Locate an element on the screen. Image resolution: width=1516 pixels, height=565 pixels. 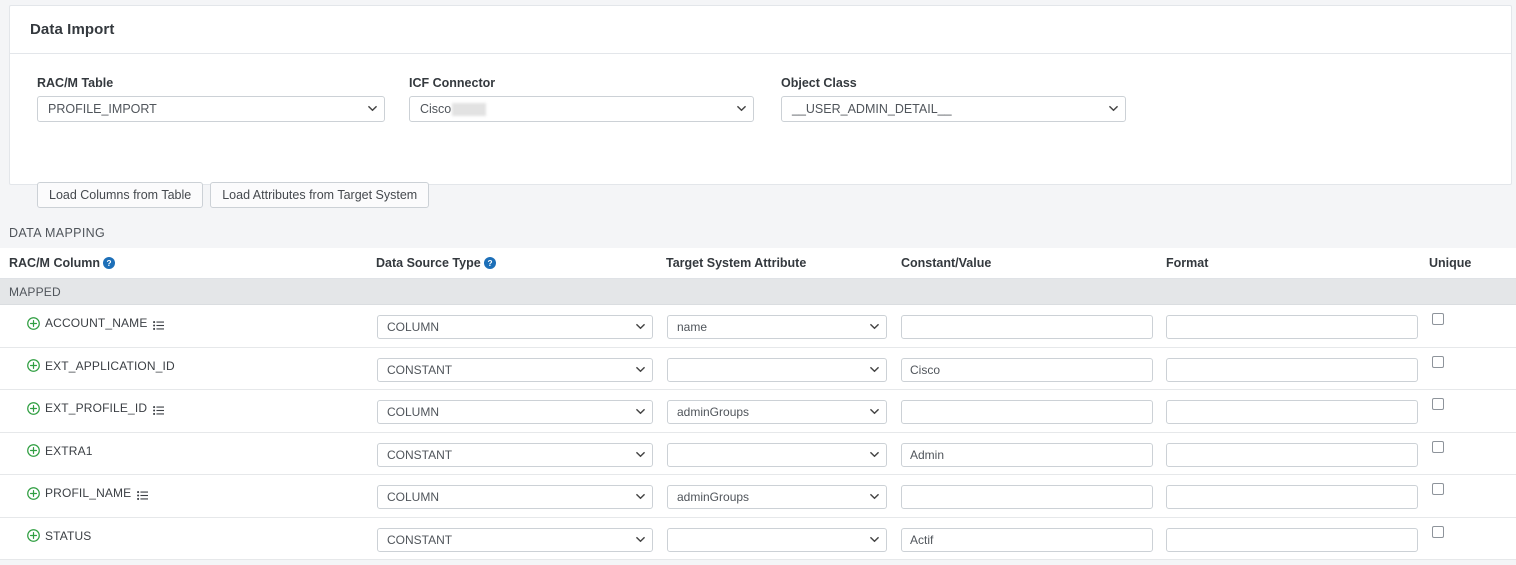
group-row-label: MAPPED is located at coordinates (35, 292).